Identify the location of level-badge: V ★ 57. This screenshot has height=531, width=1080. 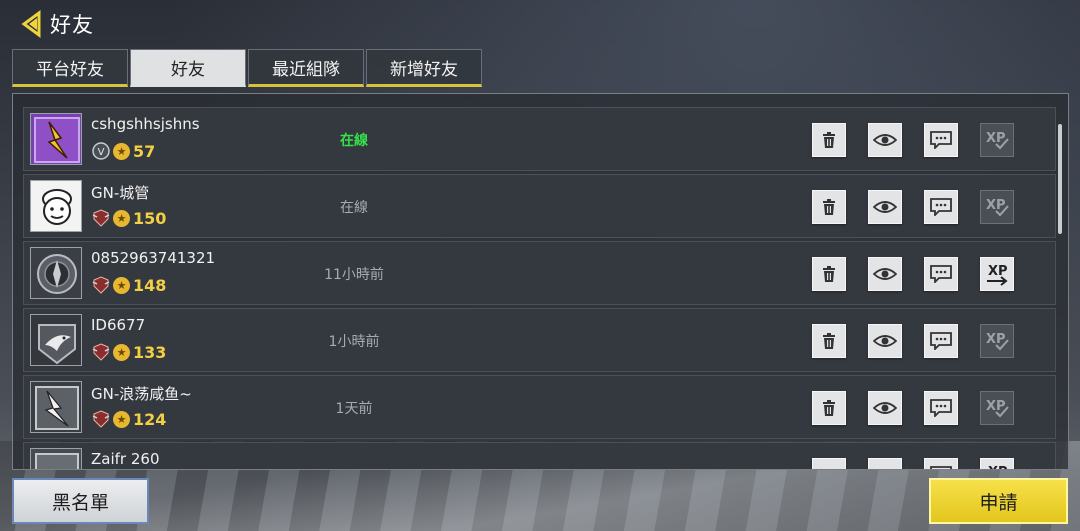
(123, 151).